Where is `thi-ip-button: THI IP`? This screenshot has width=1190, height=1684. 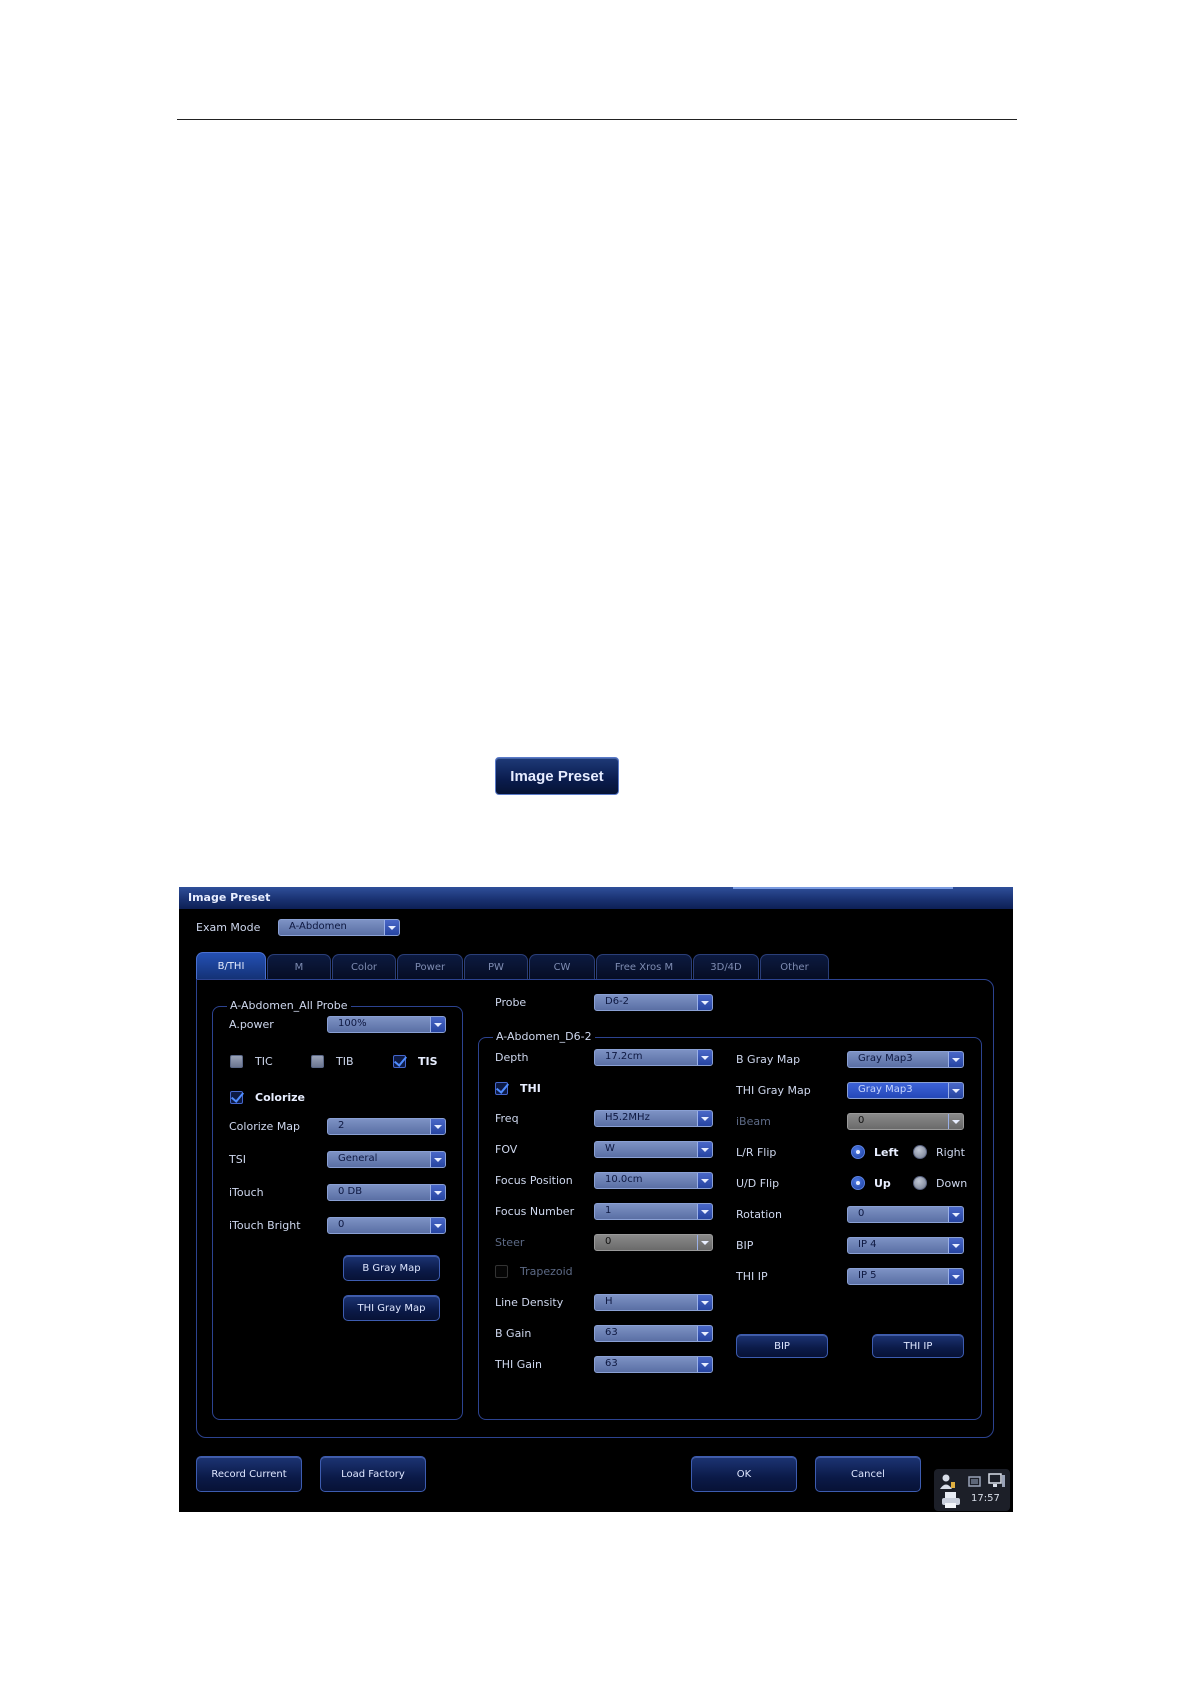 thi-ip-button: THI IP is located at coordinates (918, 1346).